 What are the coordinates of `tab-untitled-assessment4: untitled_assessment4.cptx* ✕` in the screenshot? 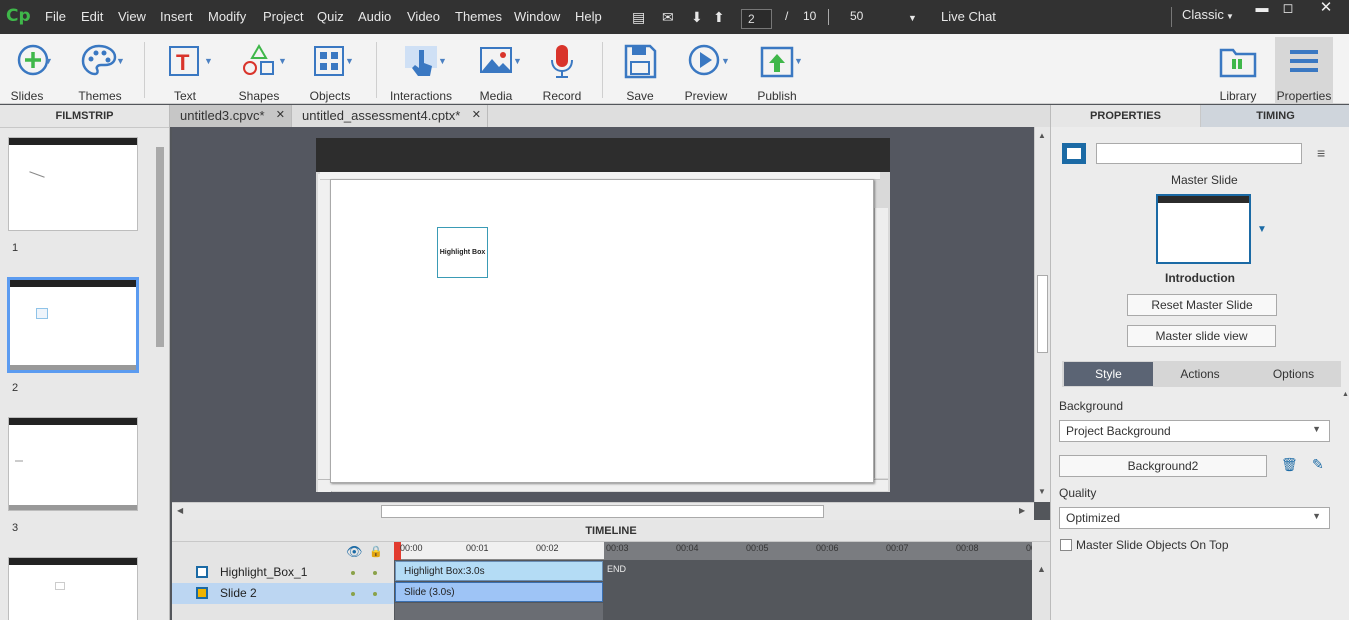 It's located at (390, 116).